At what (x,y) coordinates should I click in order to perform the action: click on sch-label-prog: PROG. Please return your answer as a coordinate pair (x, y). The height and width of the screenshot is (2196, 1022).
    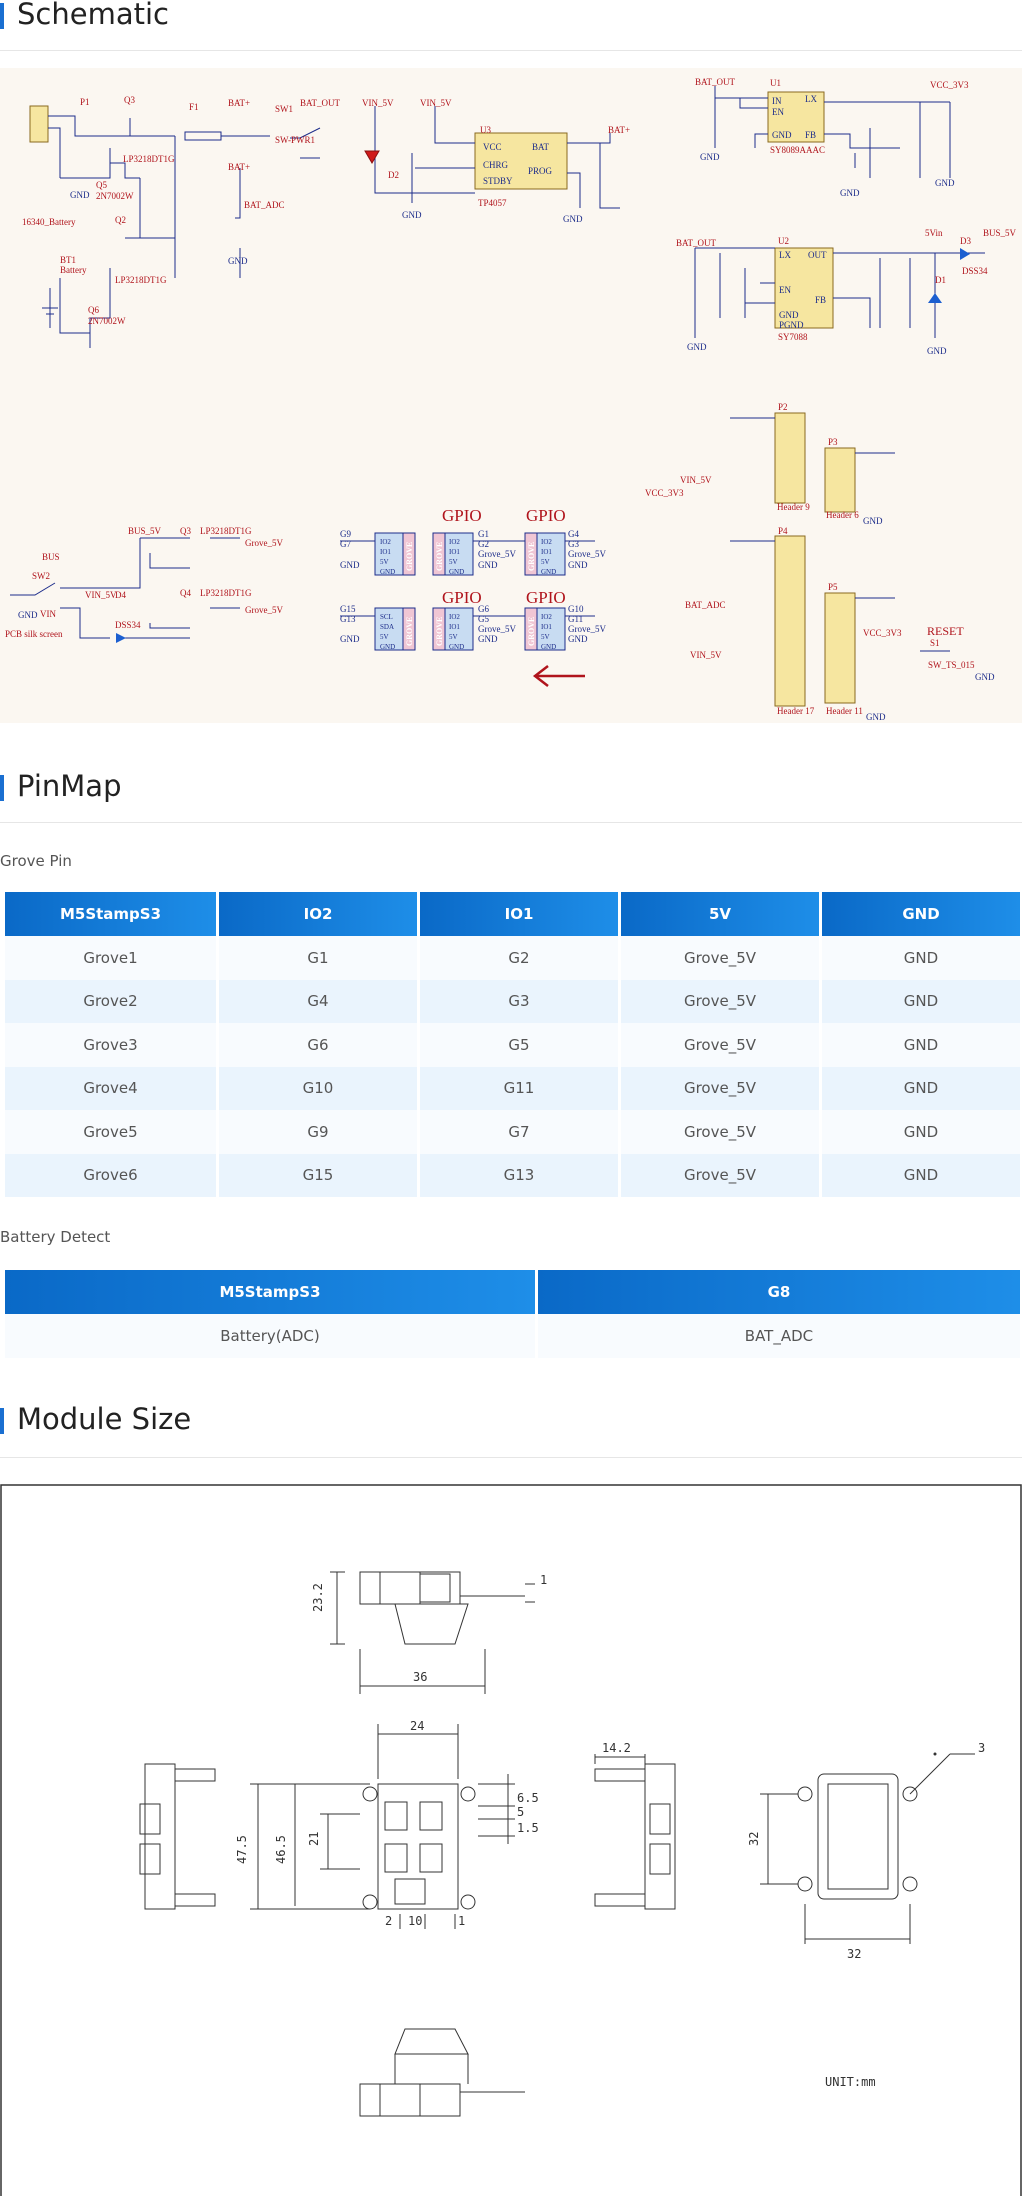
    Looking at the image, I should click on (540, 171).